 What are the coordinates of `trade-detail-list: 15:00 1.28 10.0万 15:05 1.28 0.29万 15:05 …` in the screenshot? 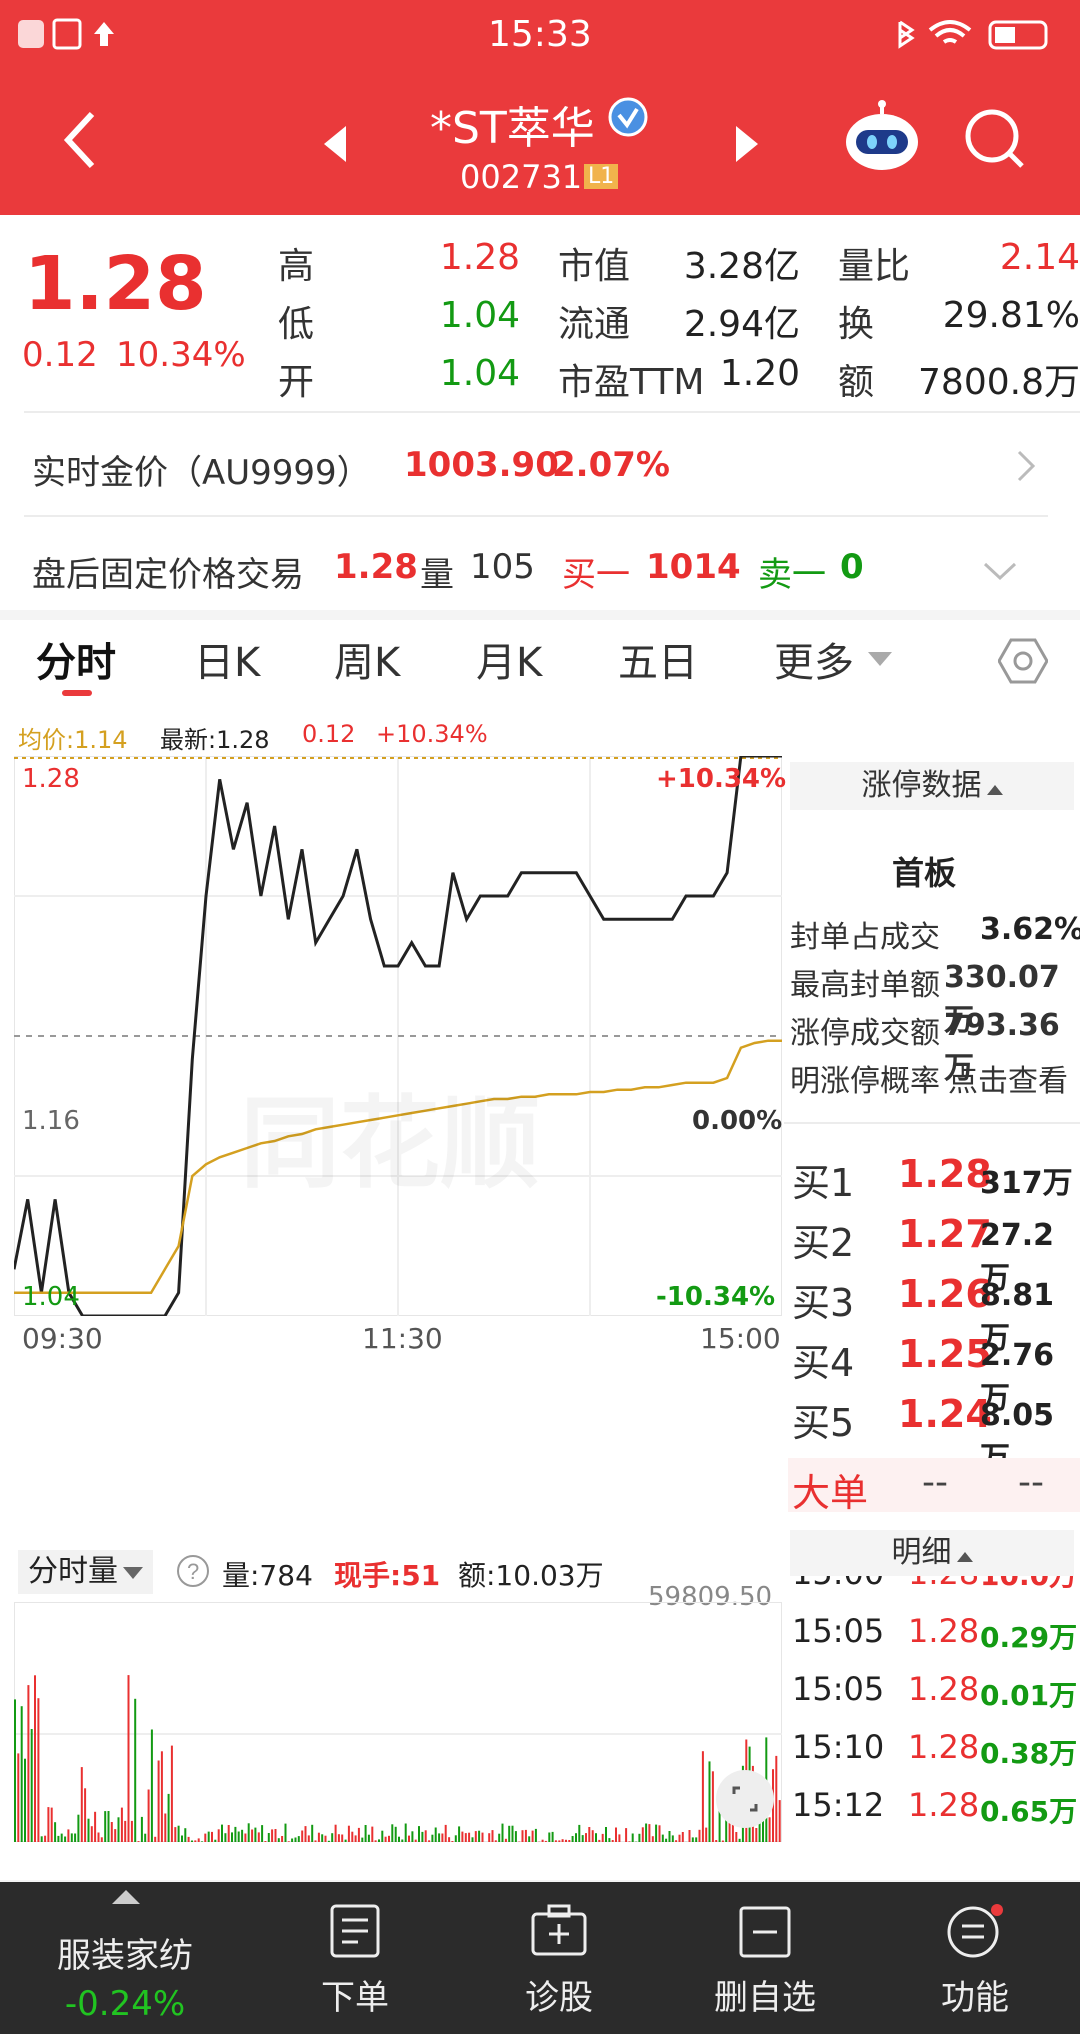 It's located at (935, 1726).